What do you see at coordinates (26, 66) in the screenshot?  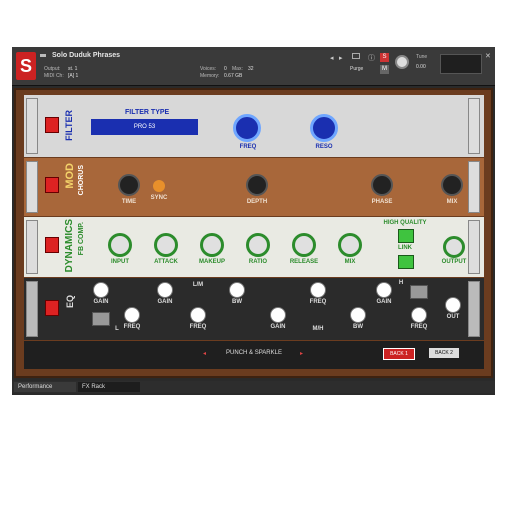 I see `kontakt-logo: S` at bounding box center [26, 66].